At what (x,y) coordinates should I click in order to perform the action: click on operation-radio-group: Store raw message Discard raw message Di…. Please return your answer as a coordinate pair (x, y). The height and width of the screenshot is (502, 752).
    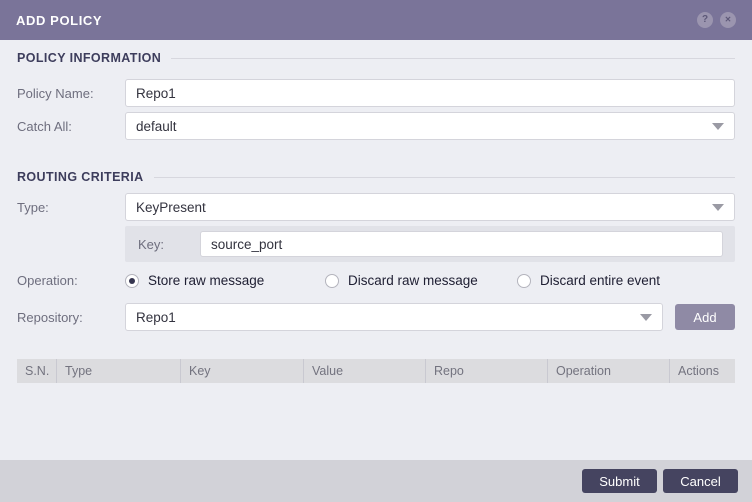
    Looking at the image, I should click on (392, 280).